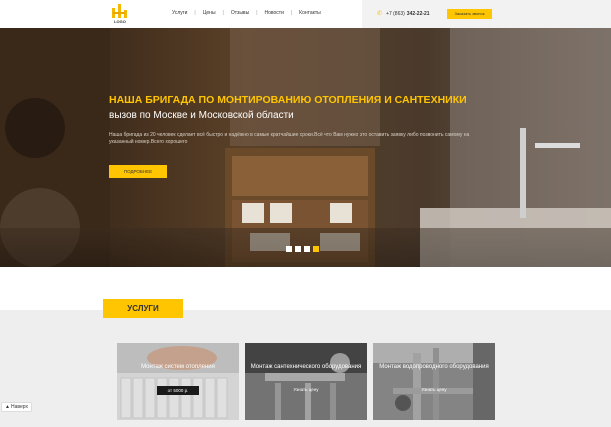  Describe the element at coordinates (418, 13) in the screenshot. I see `phone-main: 342-22-21` at that location.